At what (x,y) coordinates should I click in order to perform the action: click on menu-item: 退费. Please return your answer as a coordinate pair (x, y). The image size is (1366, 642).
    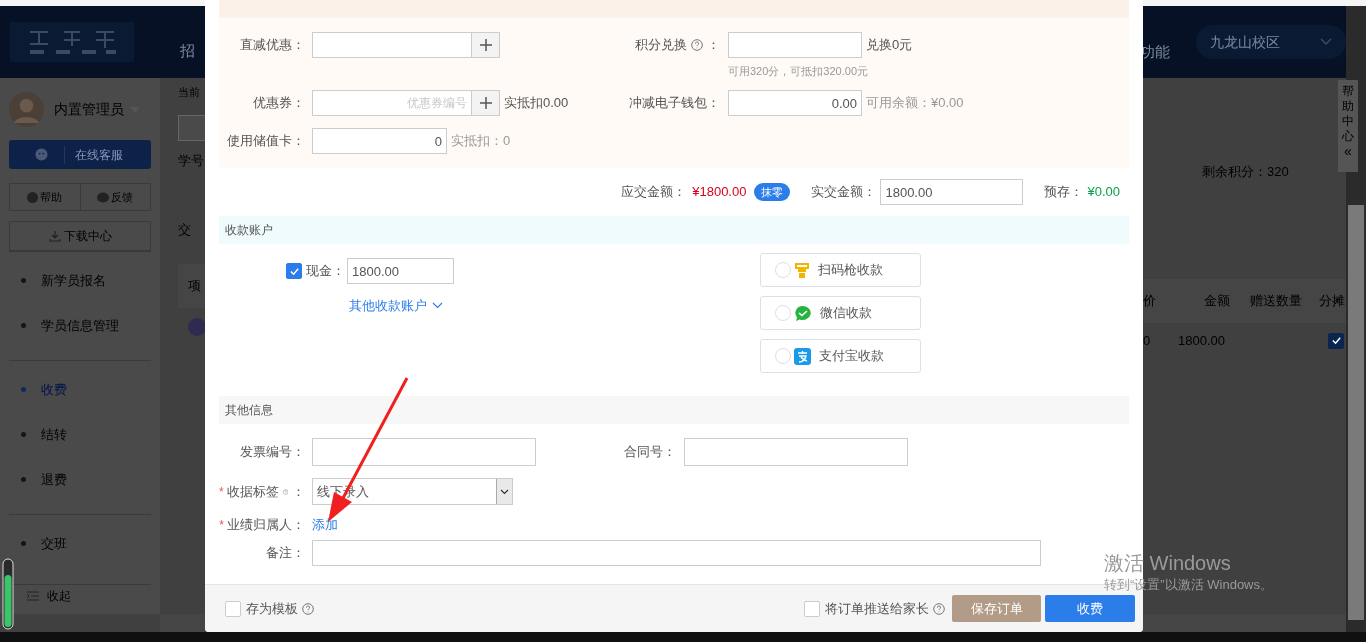
    Looking at the image, I should click on (80, 479).